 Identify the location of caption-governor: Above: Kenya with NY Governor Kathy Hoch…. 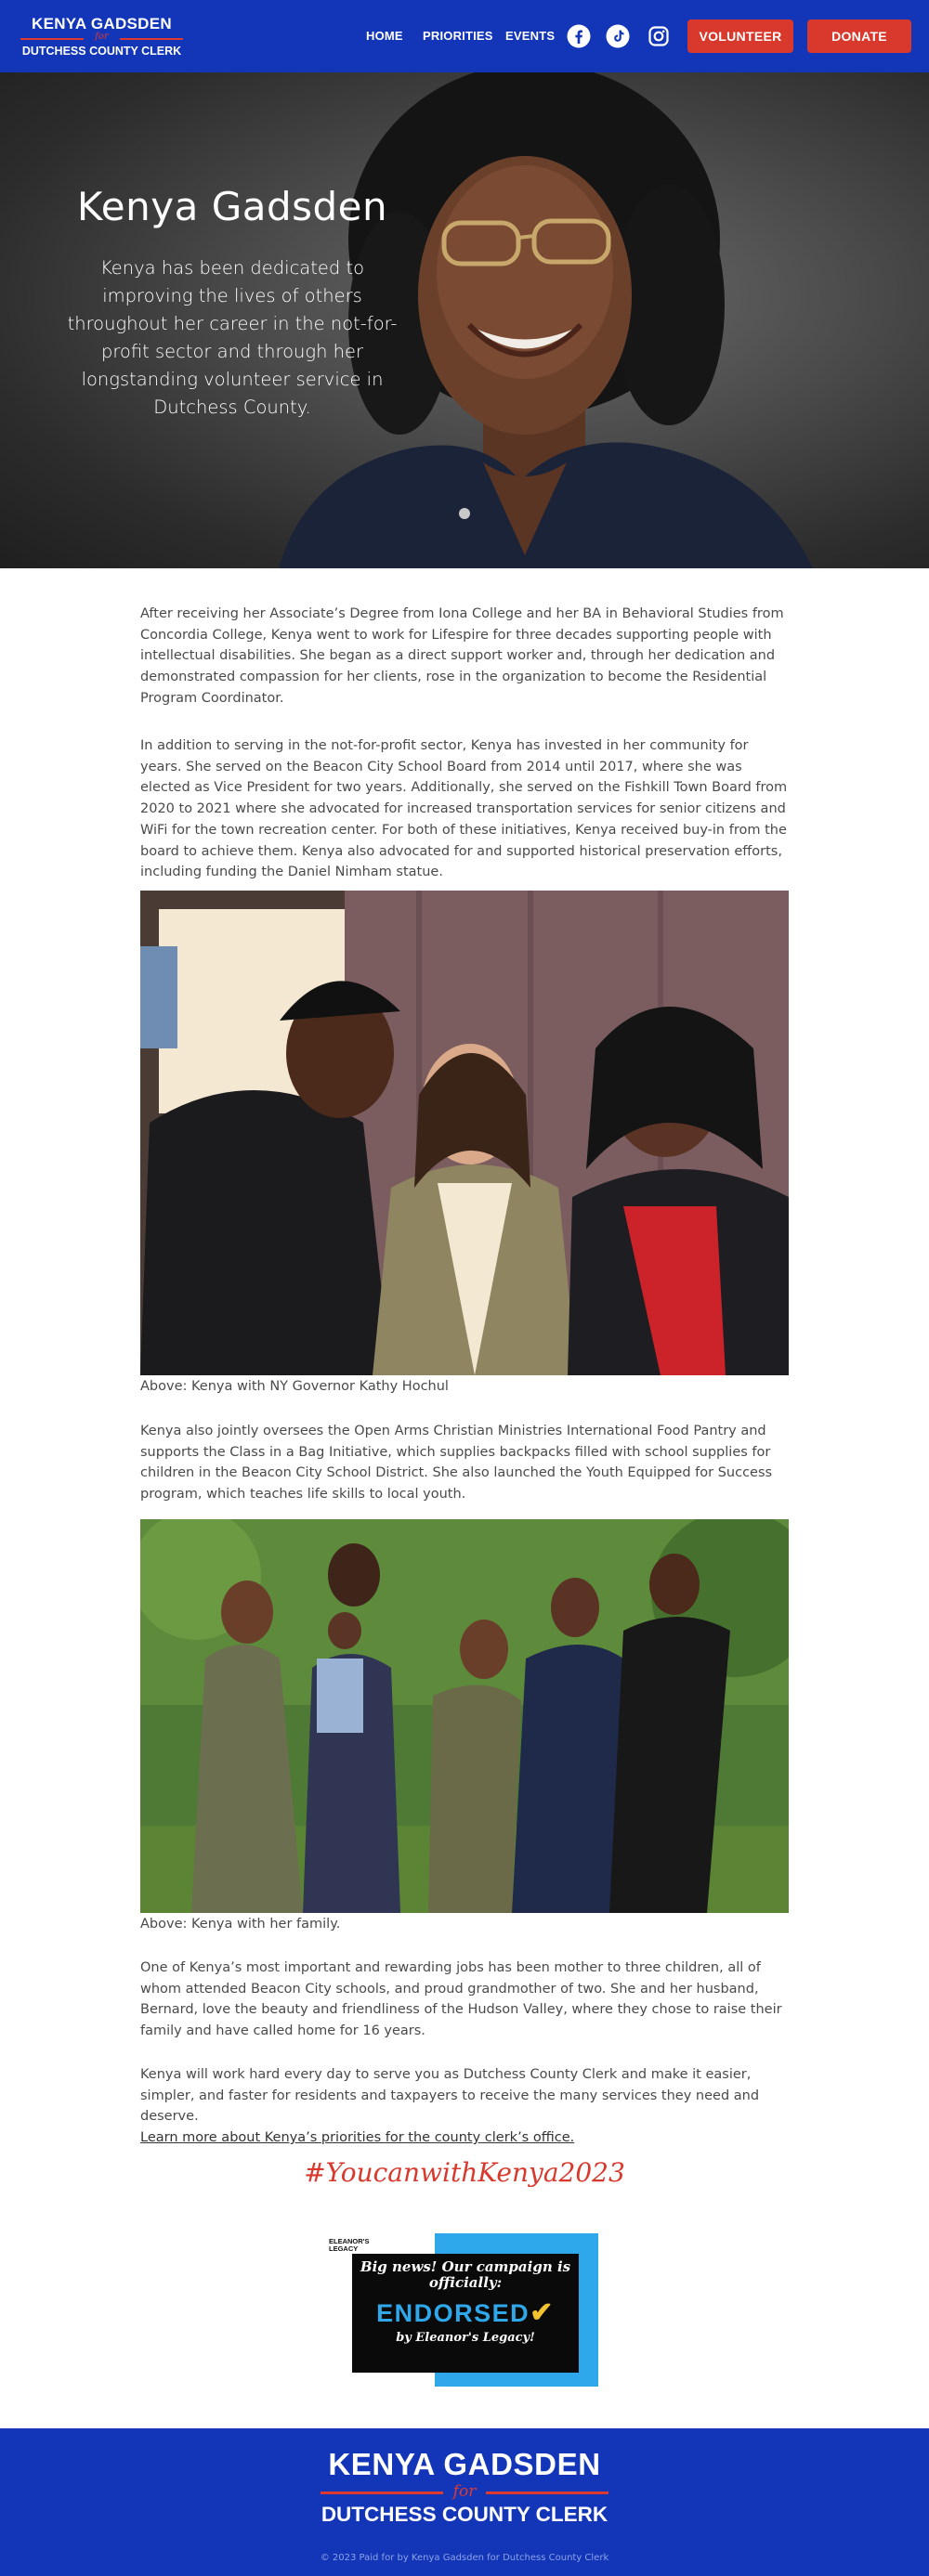
(294, 1386).